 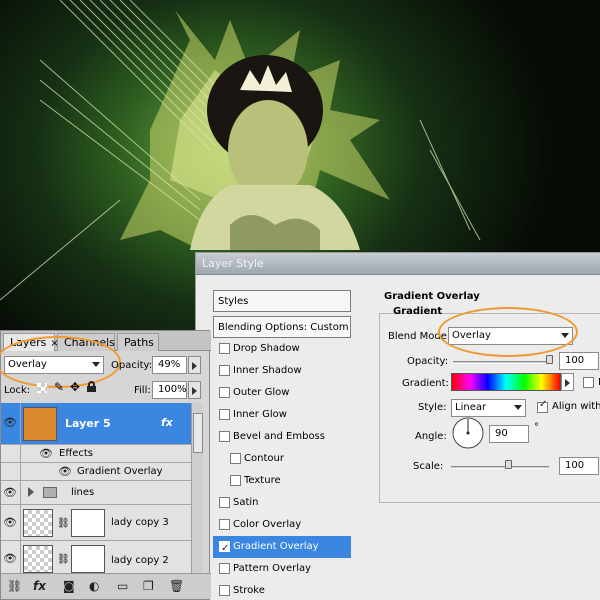 I want to click on style-item-texture: Texture, so click(x=282, y=481).